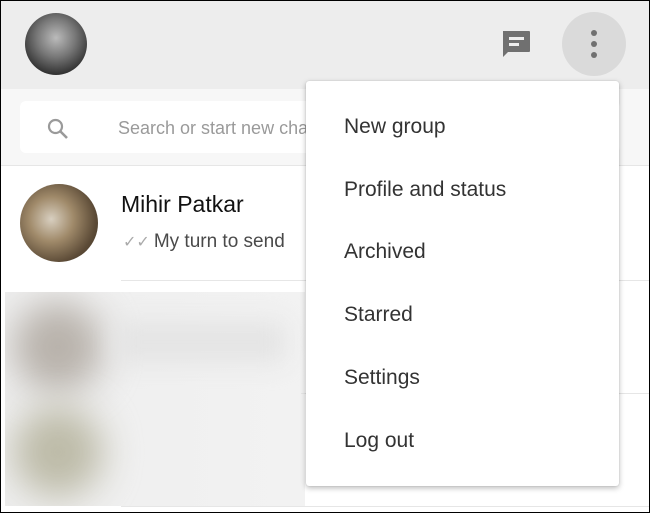  What do you see at coordinates (462, 377) in the screenshot?
I see `menu-item-settings: Settings` at bounding box center [462, 377].